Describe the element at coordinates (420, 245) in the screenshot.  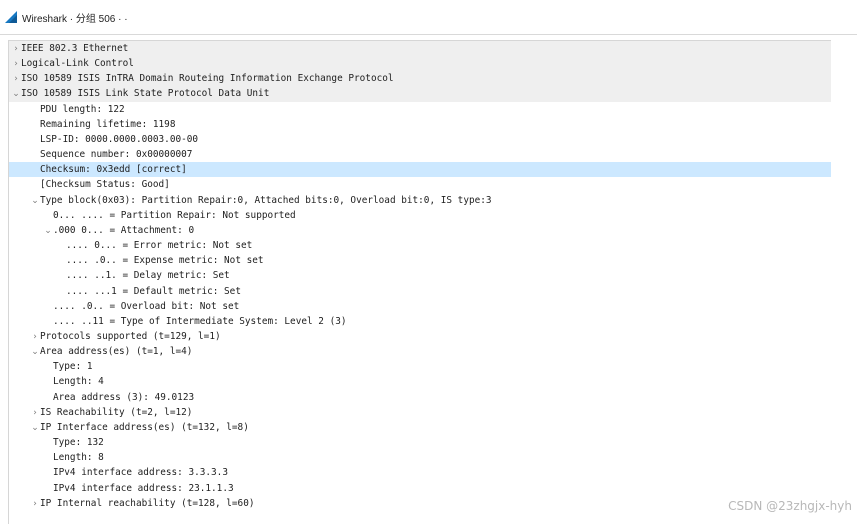
I see `tree-row: .... 0... = Error metric: Not set` at that location.